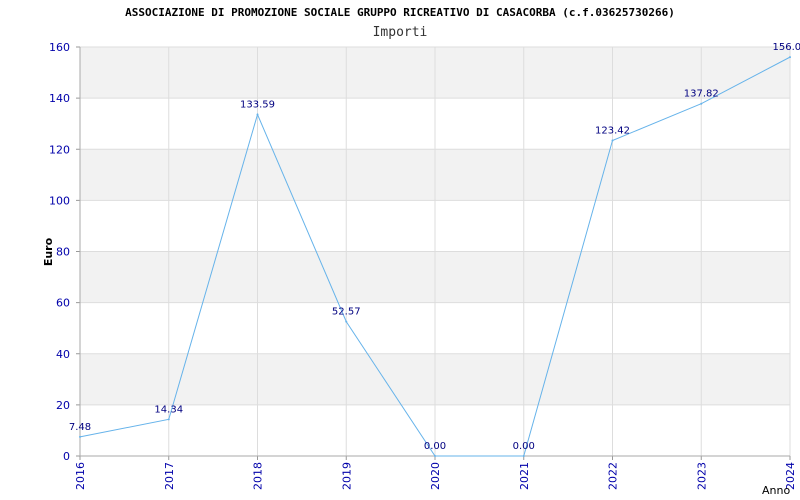  I want to click on x-tick-label: 2016, so click(80, 476).